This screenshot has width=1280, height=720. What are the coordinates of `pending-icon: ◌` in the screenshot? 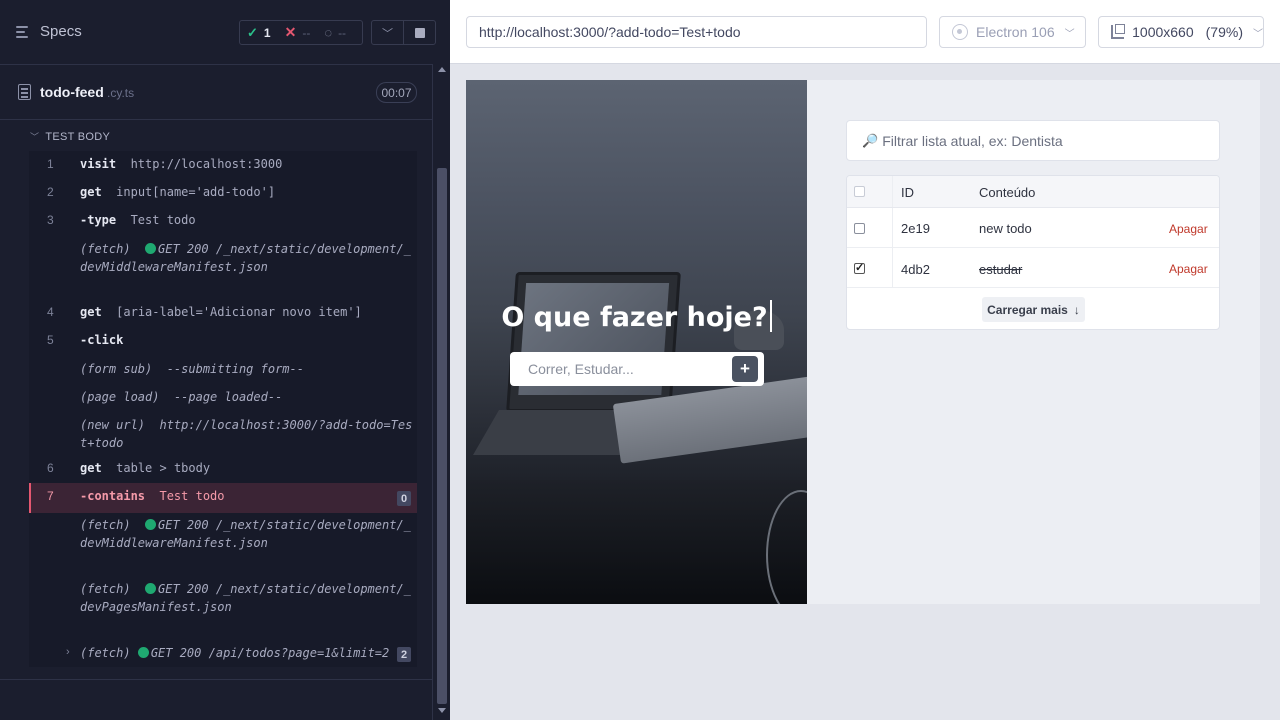 It's located at (328, 32).